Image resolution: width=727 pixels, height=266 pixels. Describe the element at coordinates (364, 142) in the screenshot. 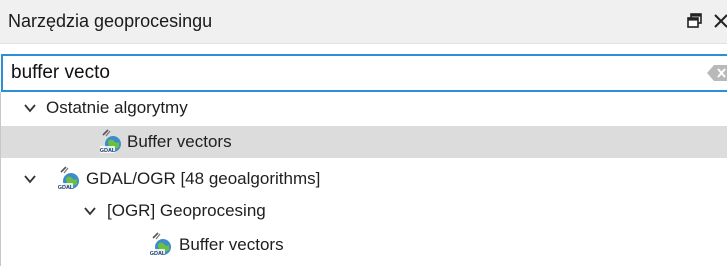

I see `tree-item-buffer-vectors-recent: Buffer vectors` at that location.